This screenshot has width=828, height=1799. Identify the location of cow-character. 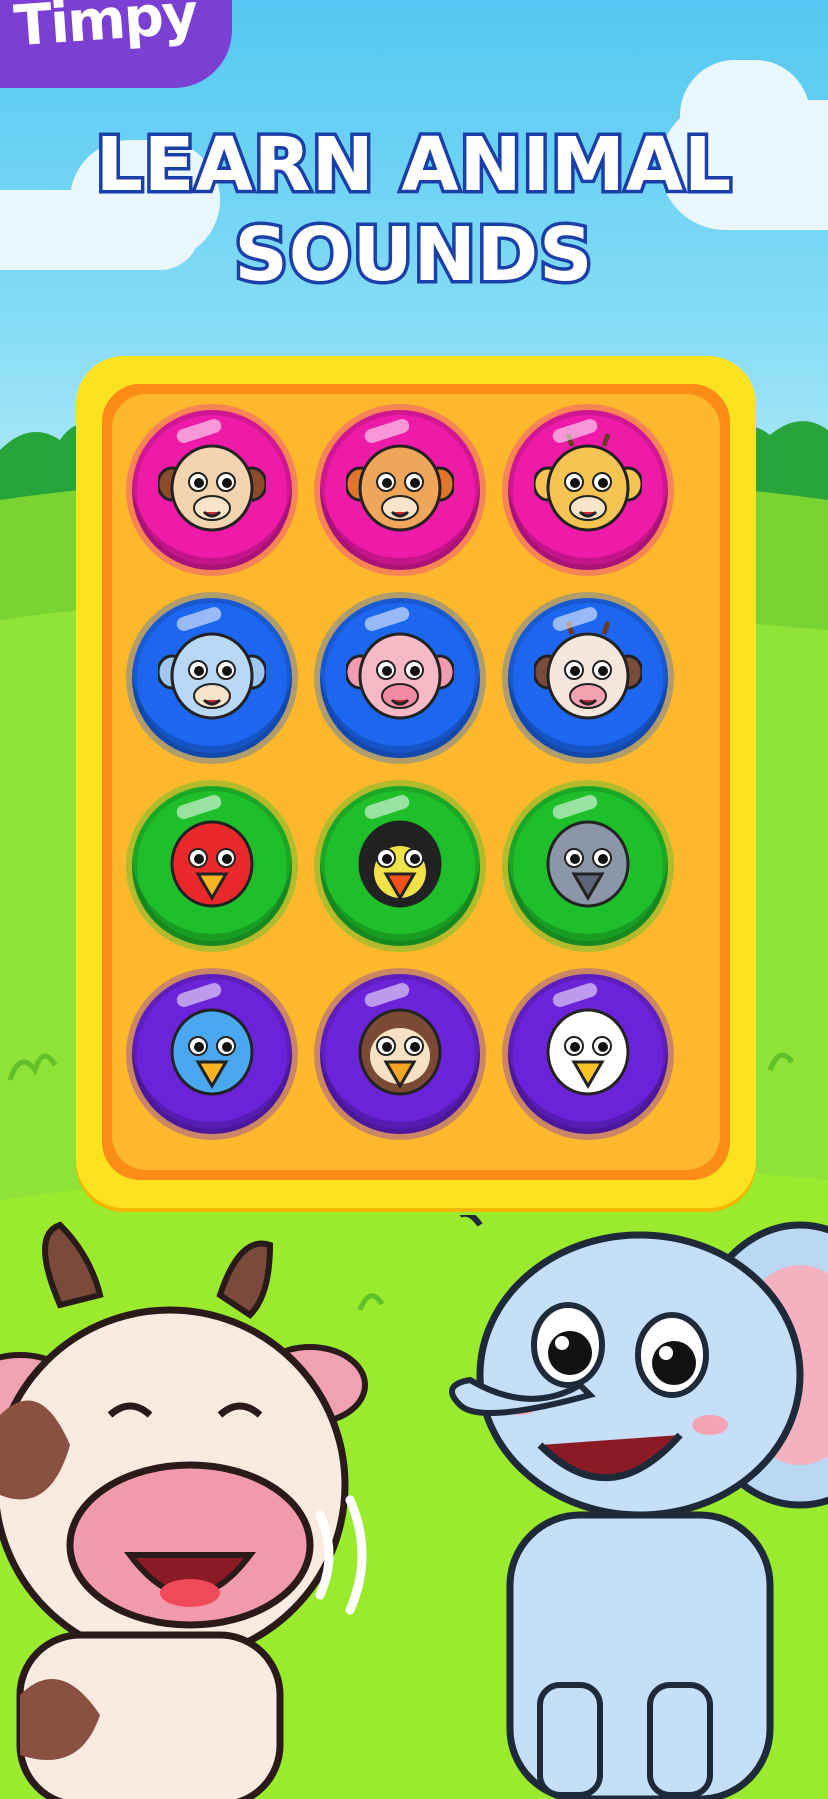
(184, 1510).